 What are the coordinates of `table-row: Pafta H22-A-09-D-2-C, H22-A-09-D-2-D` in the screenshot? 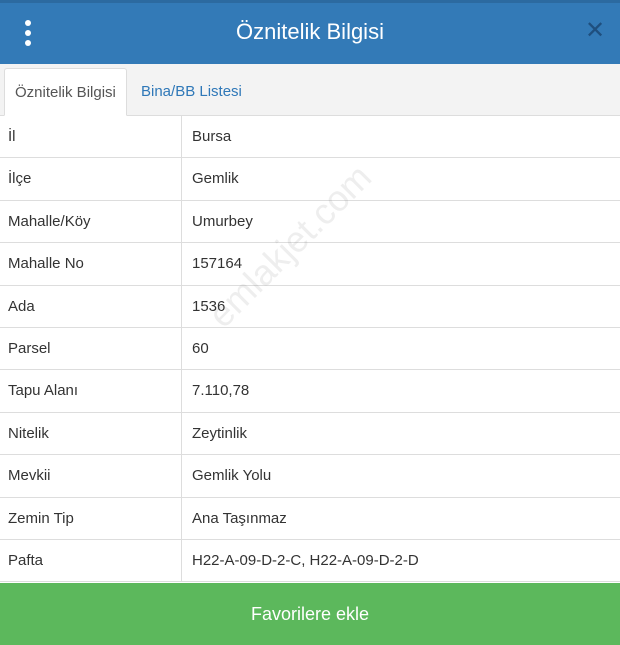 It's located at (310, 561).